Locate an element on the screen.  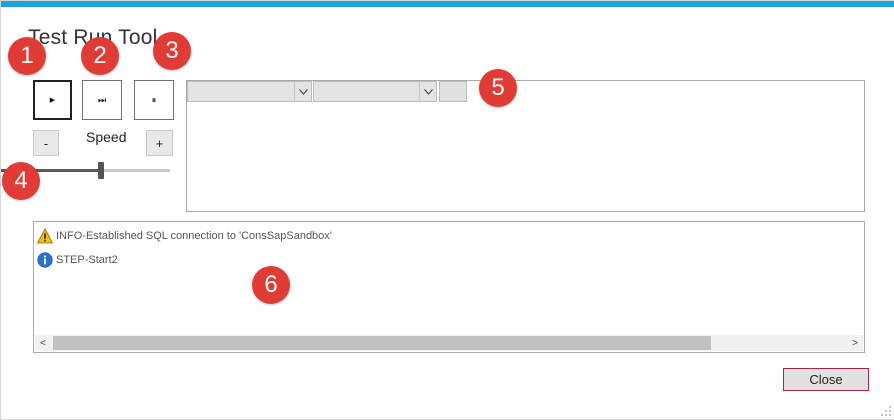
close-button: Close is located at coordinates (826, 379).